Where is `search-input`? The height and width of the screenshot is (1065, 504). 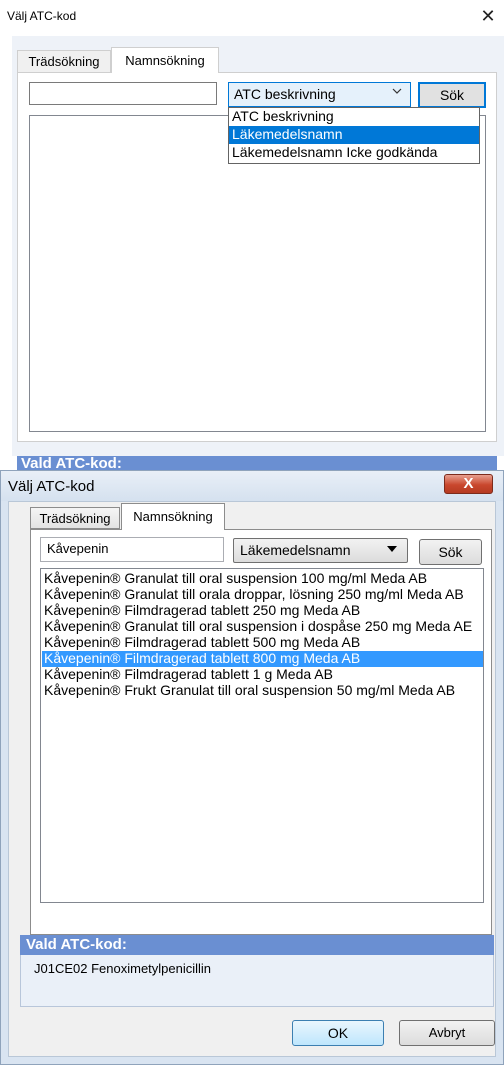
search-input is located at coordinates (123, 93).